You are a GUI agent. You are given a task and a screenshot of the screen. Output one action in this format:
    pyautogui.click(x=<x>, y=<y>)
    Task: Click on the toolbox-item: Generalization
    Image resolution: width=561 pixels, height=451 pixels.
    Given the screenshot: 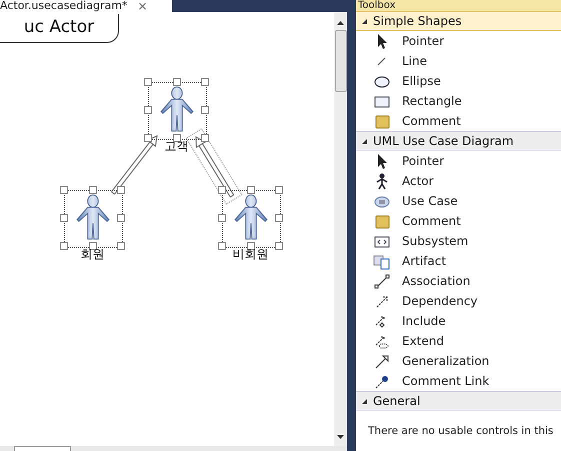 What is the action you would take?
    pyautogui.click(x=458, y=361)
    